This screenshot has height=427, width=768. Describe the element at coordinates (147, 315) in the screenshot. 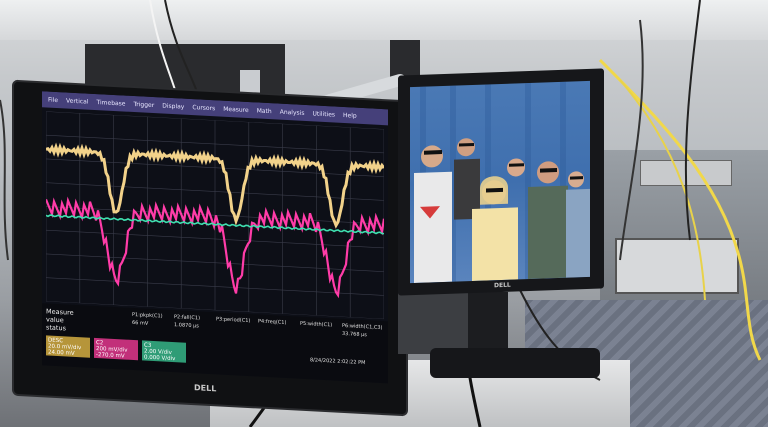

I see `param-label: P1:pkpk(C1)` at that location.